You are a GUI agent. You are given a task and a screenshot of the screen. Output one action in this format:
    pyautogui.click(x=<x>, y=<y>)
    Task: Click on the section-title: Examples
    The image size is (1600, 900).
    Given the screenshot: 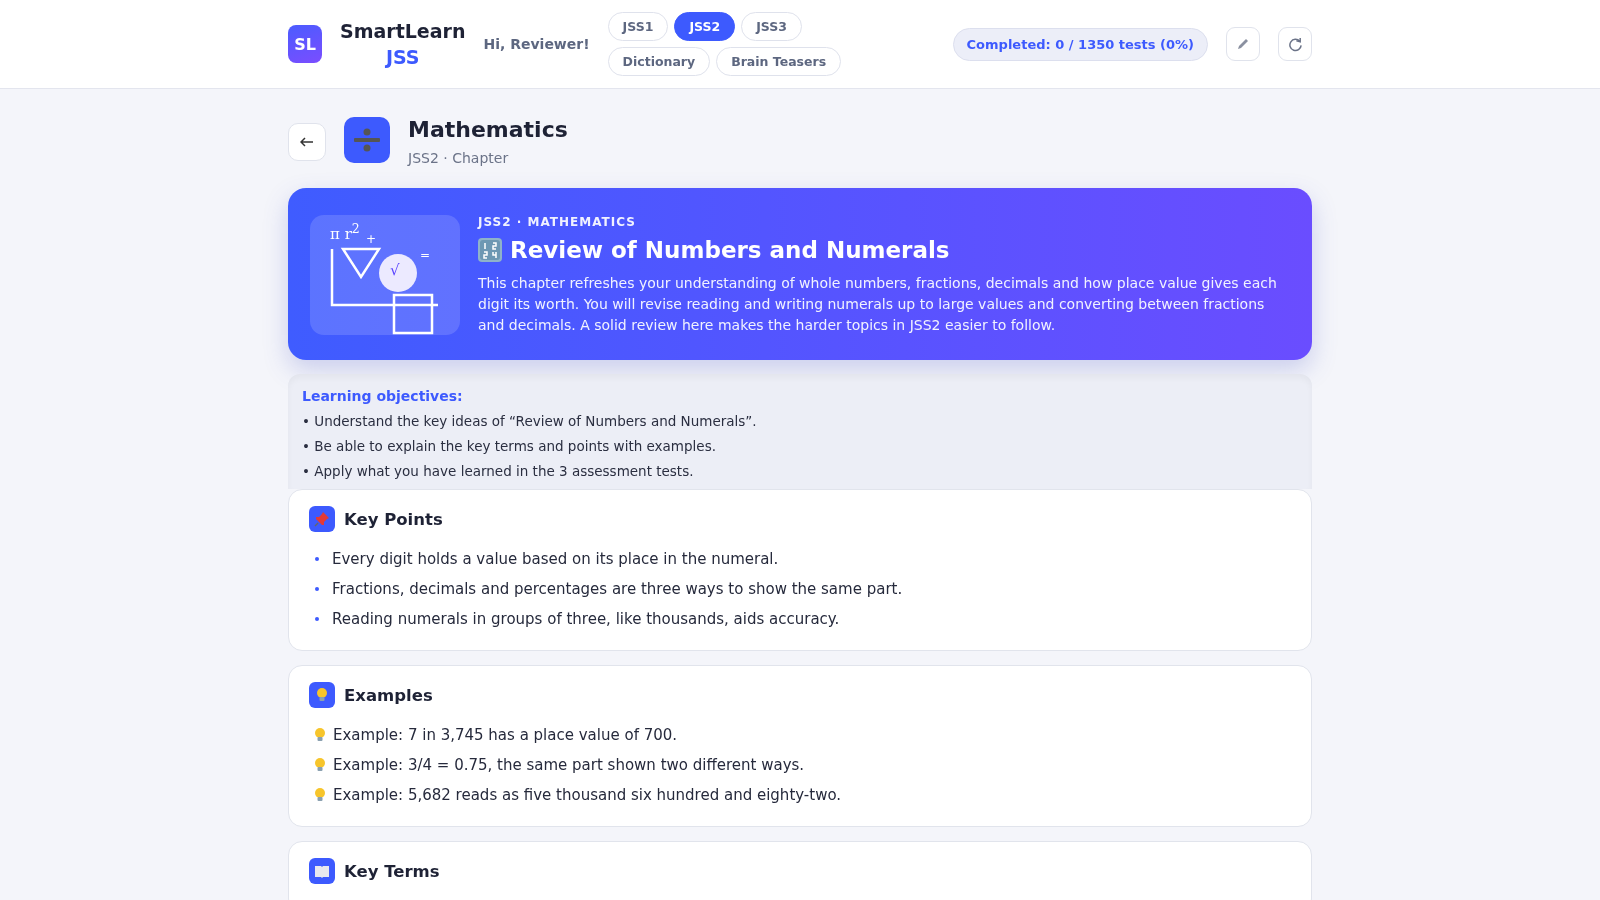 What is the action you would take?
    pyautogui.click(x=388, y=695)
    